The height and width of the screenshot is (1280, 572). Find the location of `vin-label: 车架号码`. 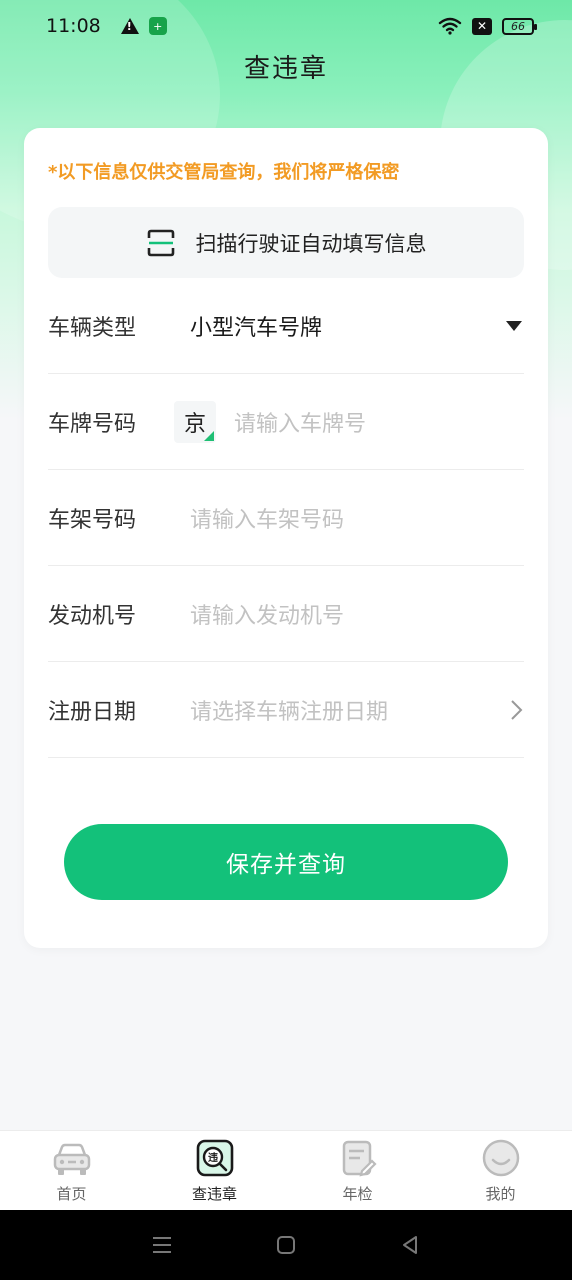

vin-label: 车架号码 is located at coordinates (92, 520).